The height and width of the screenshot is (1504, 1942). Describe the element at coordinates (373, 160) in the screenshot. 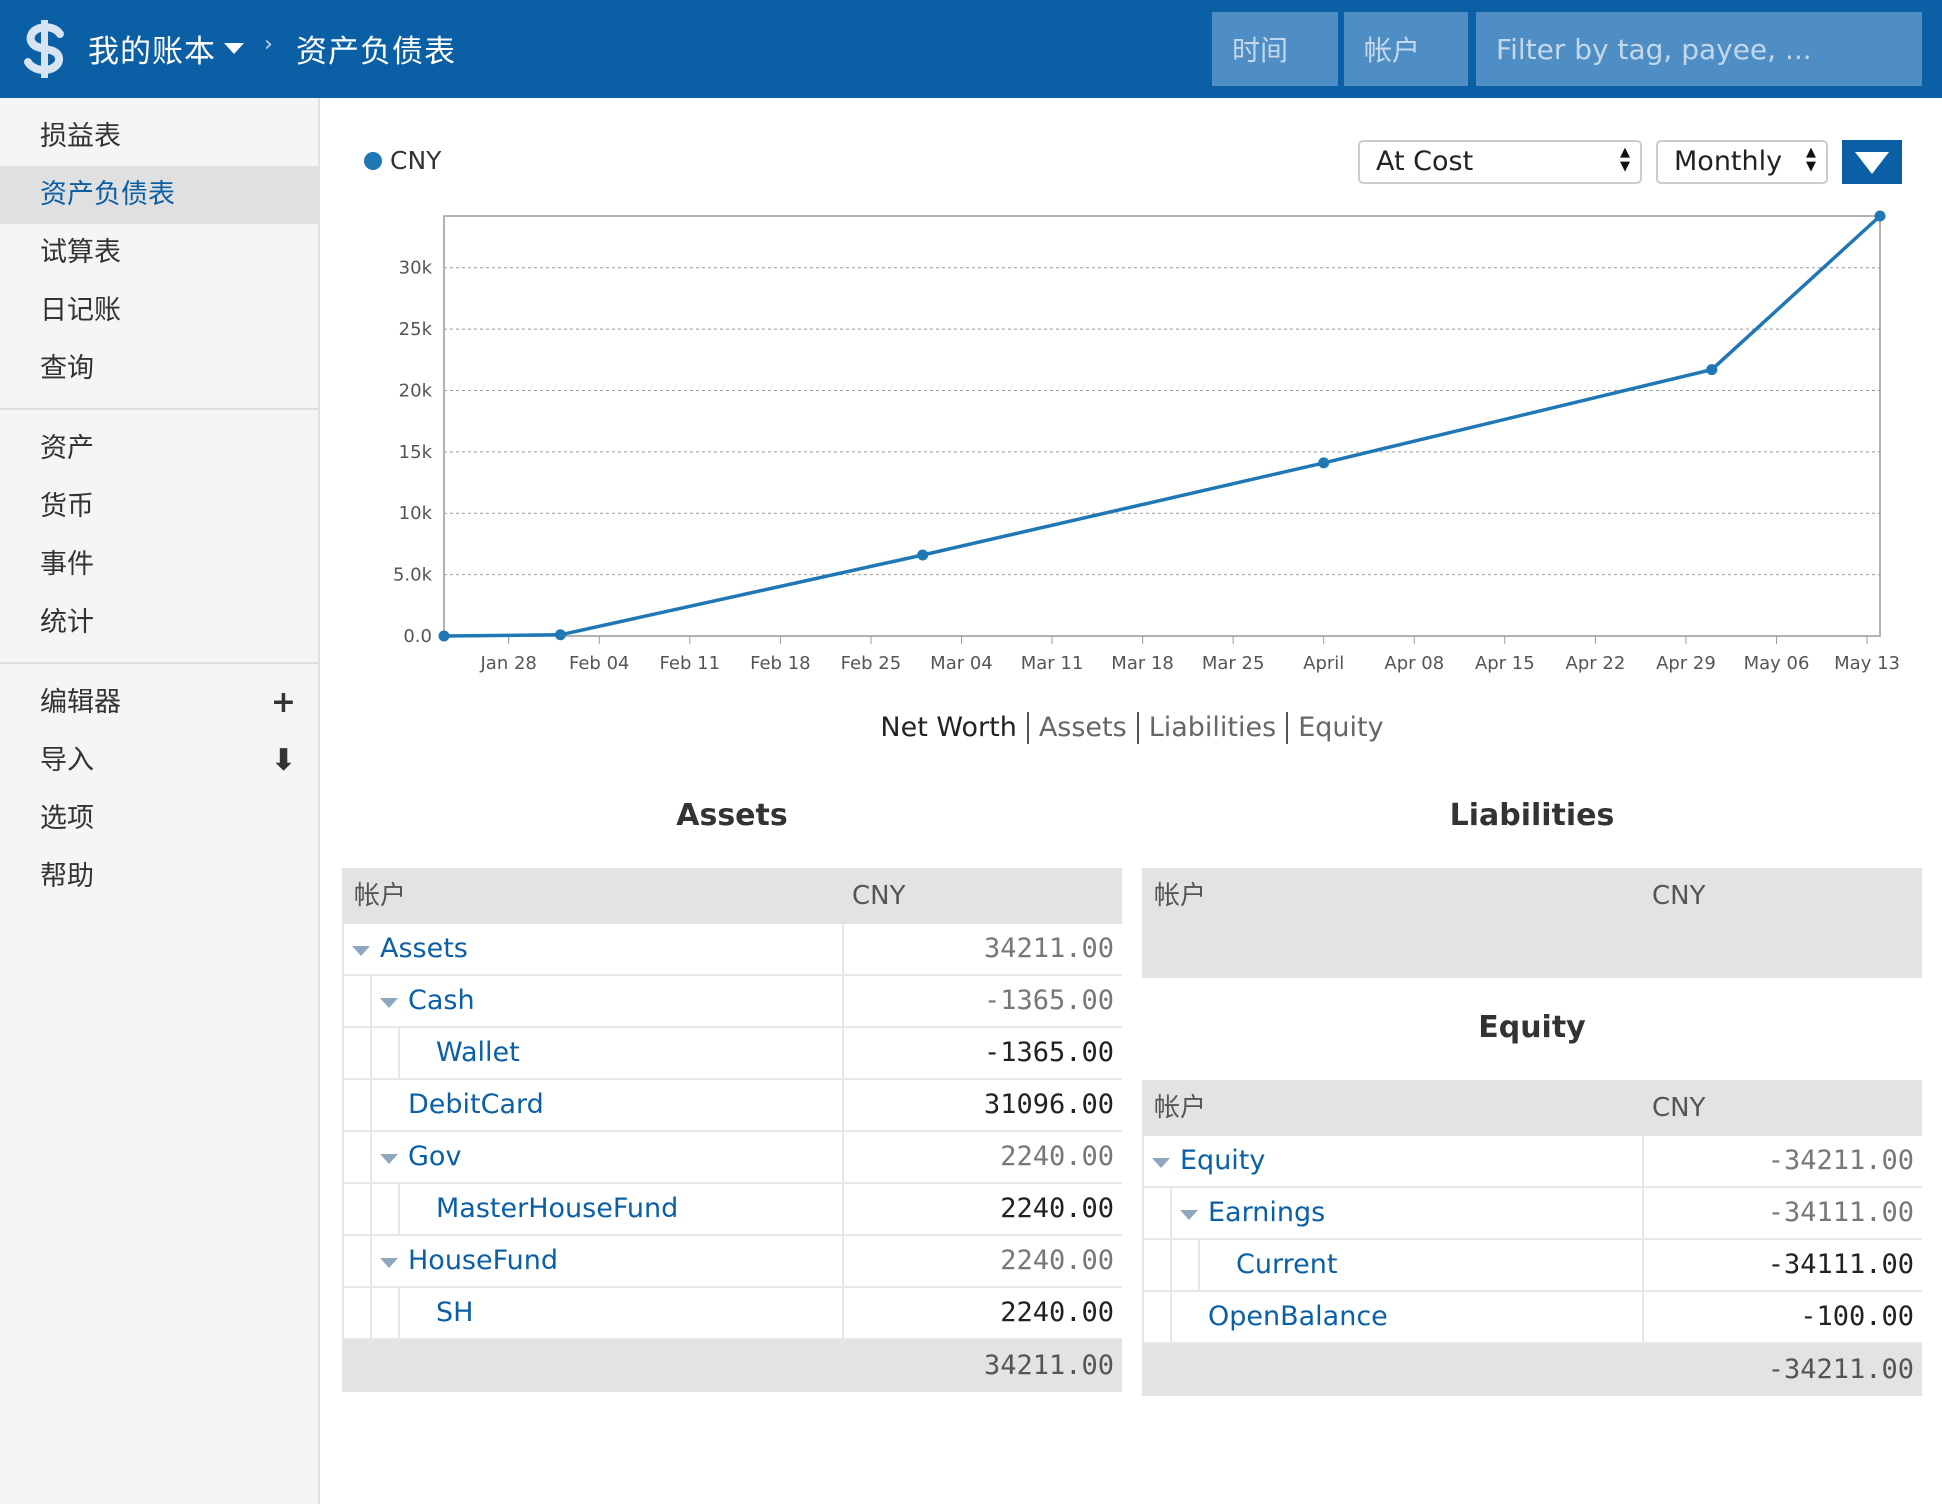

I see `legend-marker` at that location.